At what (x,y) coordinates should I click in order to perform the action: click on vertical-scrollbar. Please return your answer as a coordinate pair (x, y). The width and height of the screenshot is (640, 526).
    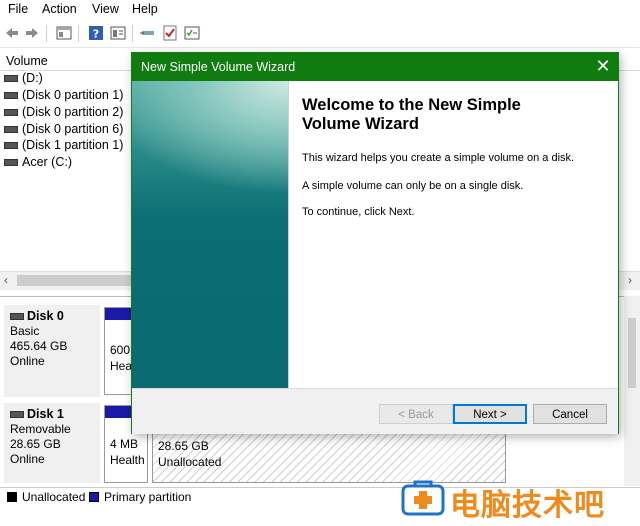
    Looking at the image, I should click on (632, 391).